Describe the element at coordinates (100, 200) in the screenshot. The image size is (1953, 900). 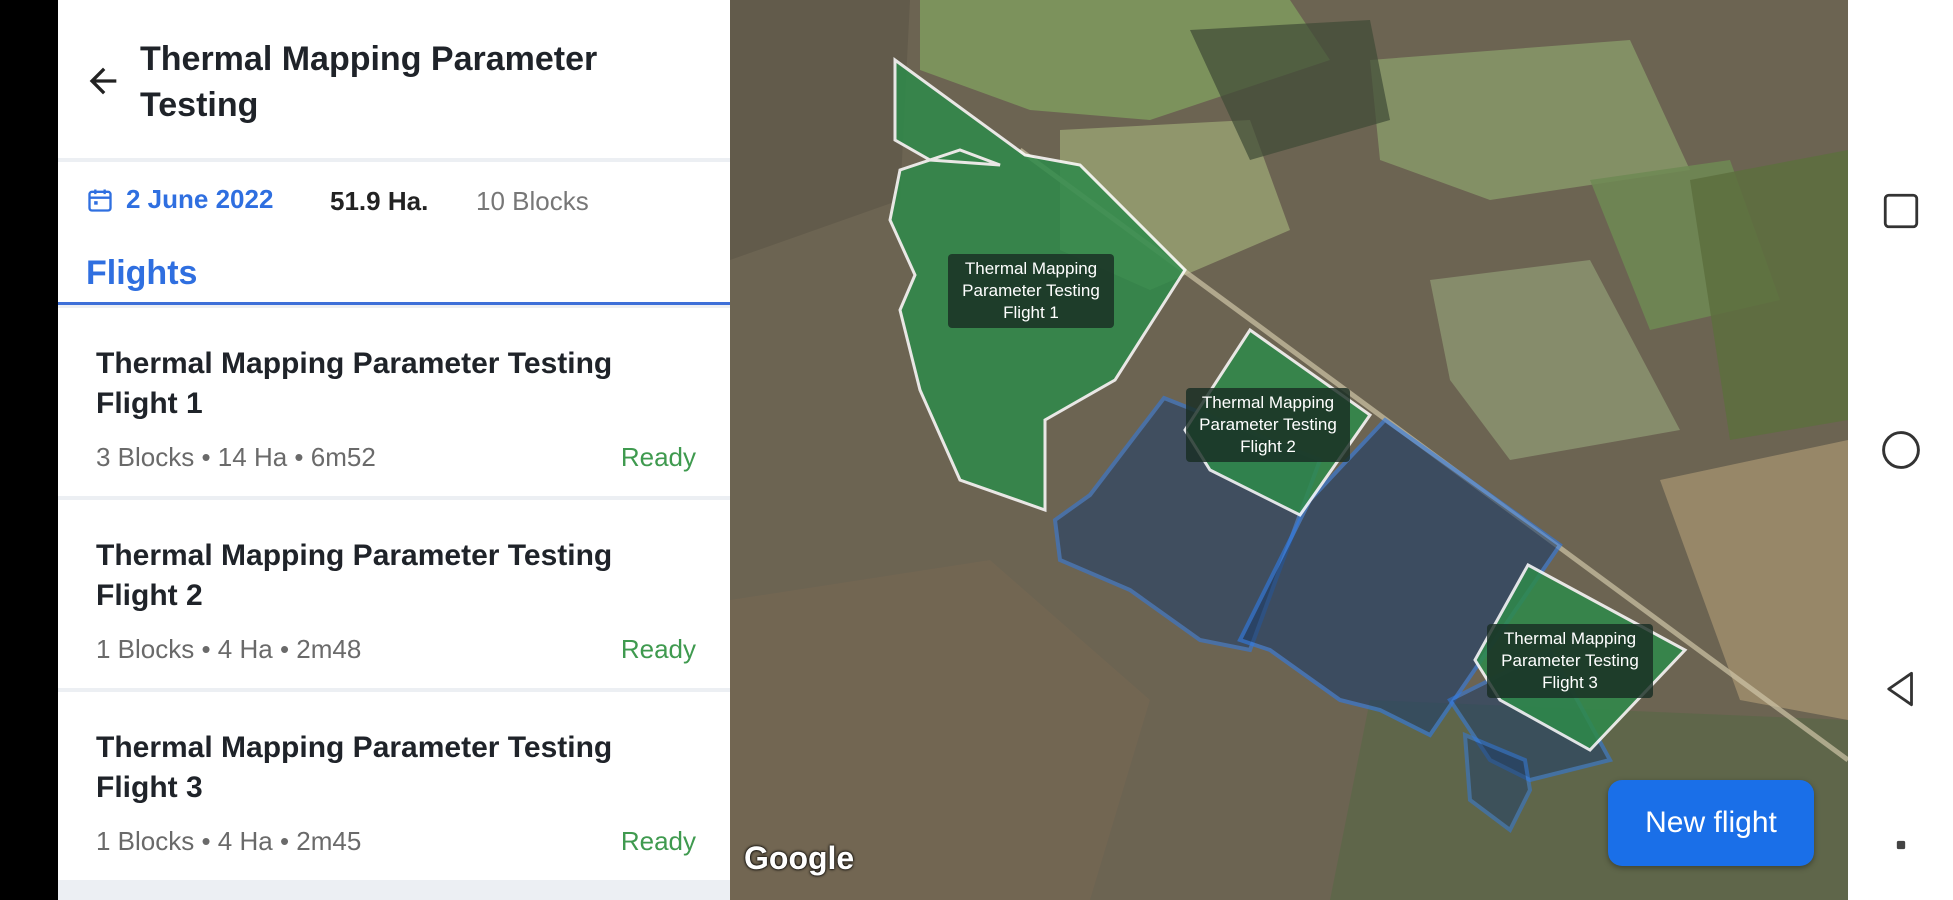
I see `calendar-icon` at that location.